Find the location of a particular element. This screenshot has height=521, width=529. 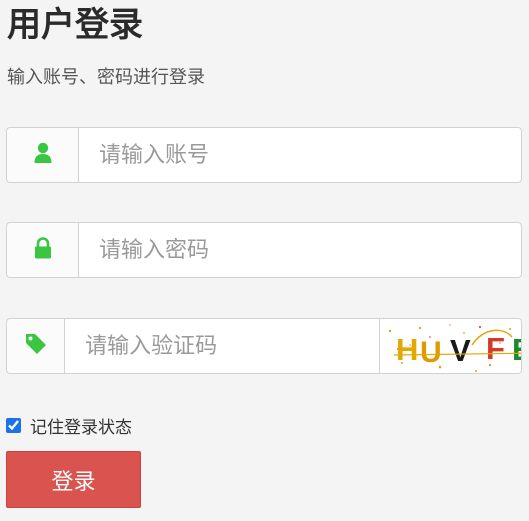

captcha-char: F is located at coordinates (495, 348).